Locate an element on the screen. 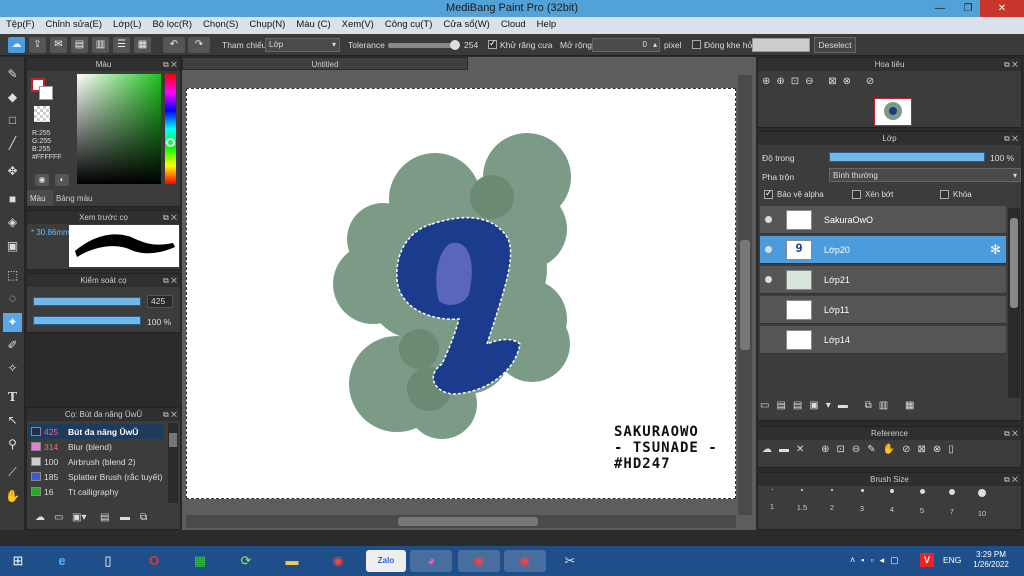 The width and height of the screenshot is (1024, 576). document-icon: ▥ is located at coordinates (100, 45).